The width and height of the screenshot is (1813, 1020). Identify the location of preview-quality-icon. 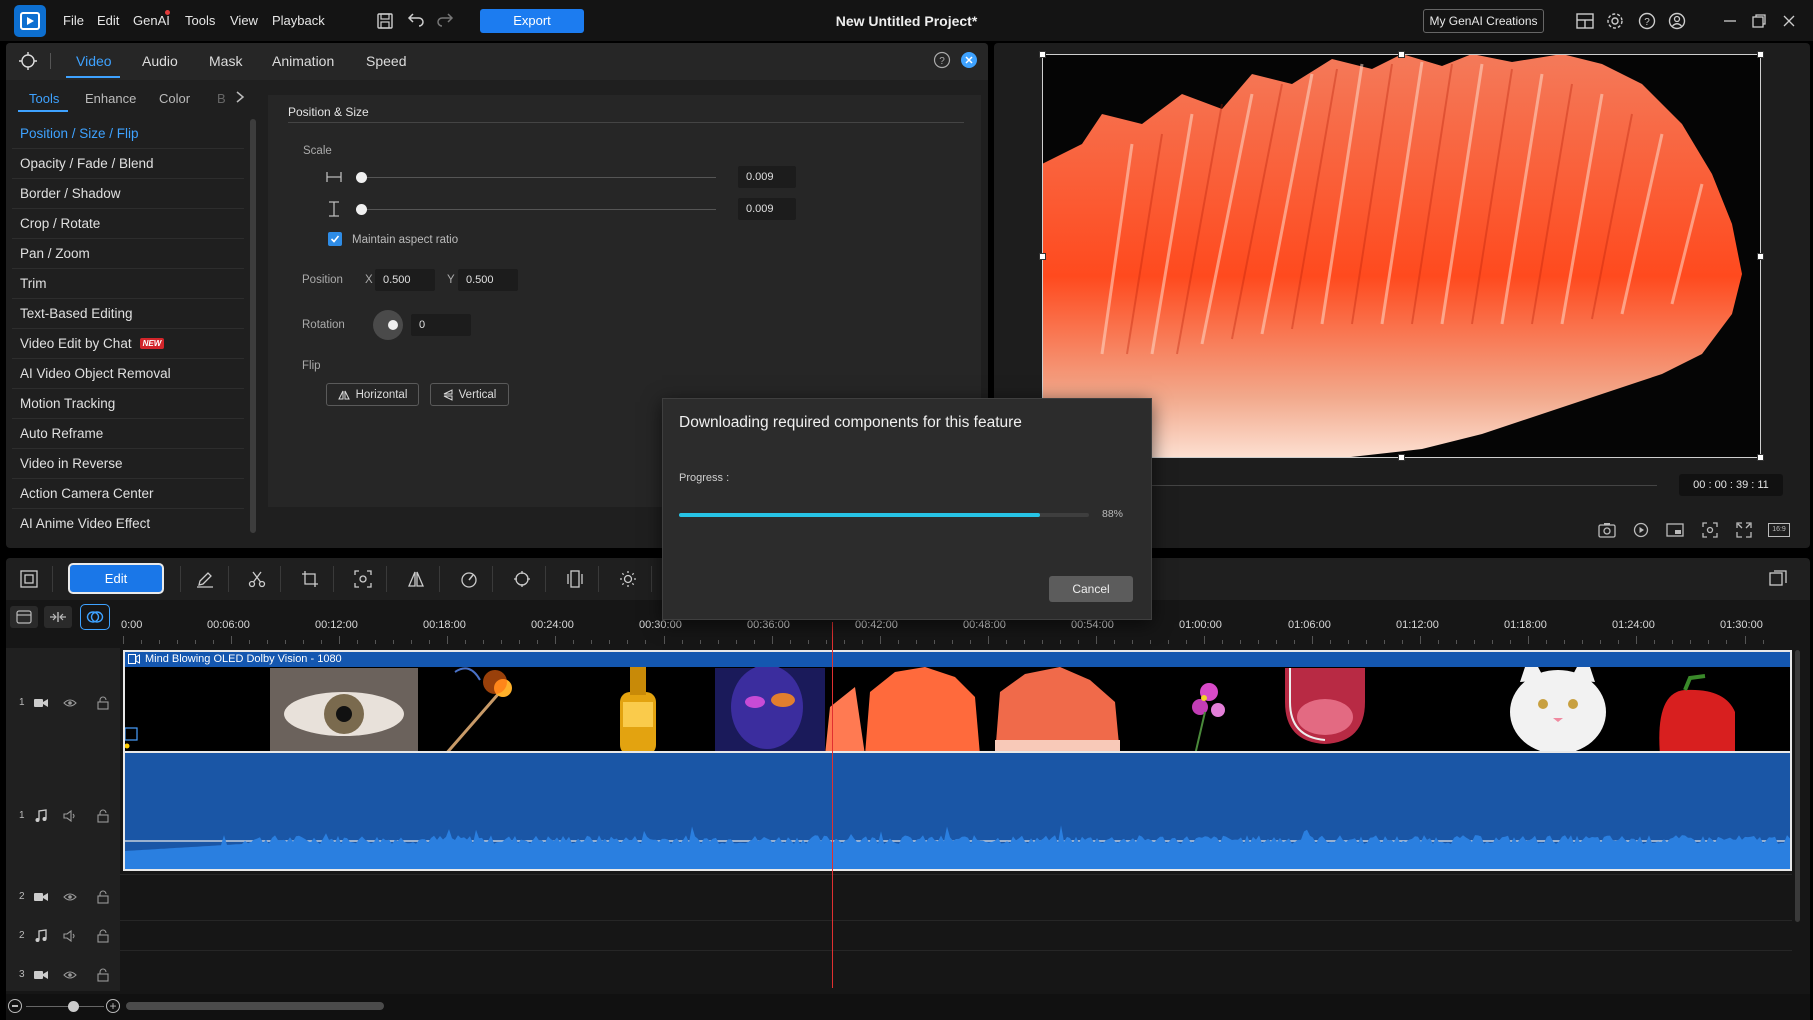
(1675, 530).